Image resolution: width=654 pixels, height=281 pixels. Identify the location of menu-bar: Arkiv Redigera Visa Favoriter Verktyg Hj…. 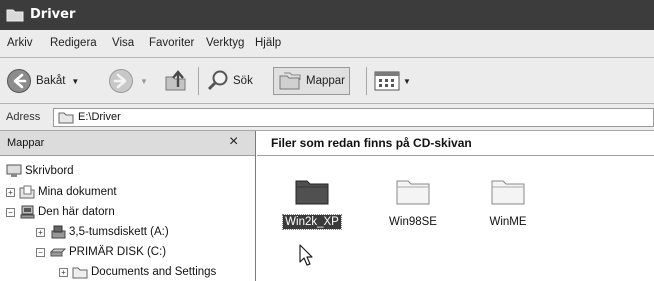
(327, 44).